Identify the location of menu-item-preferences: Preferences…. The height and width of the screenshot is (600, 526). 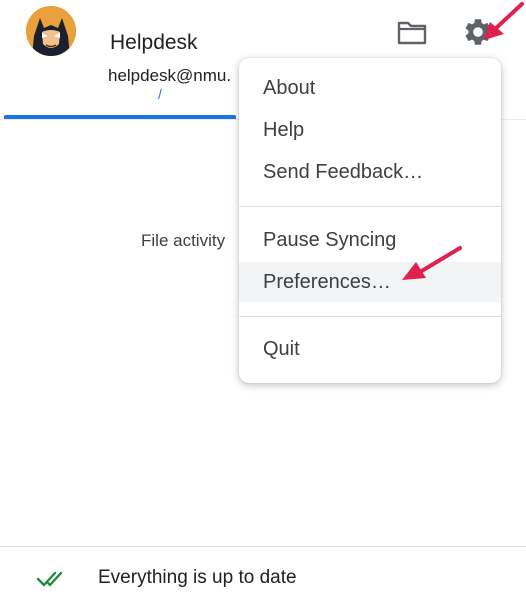
(370, 282).